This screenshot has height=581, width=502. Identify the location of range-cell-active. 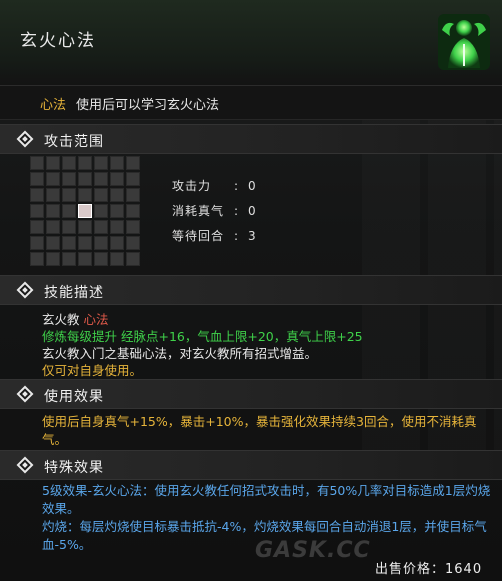
(85, 211).